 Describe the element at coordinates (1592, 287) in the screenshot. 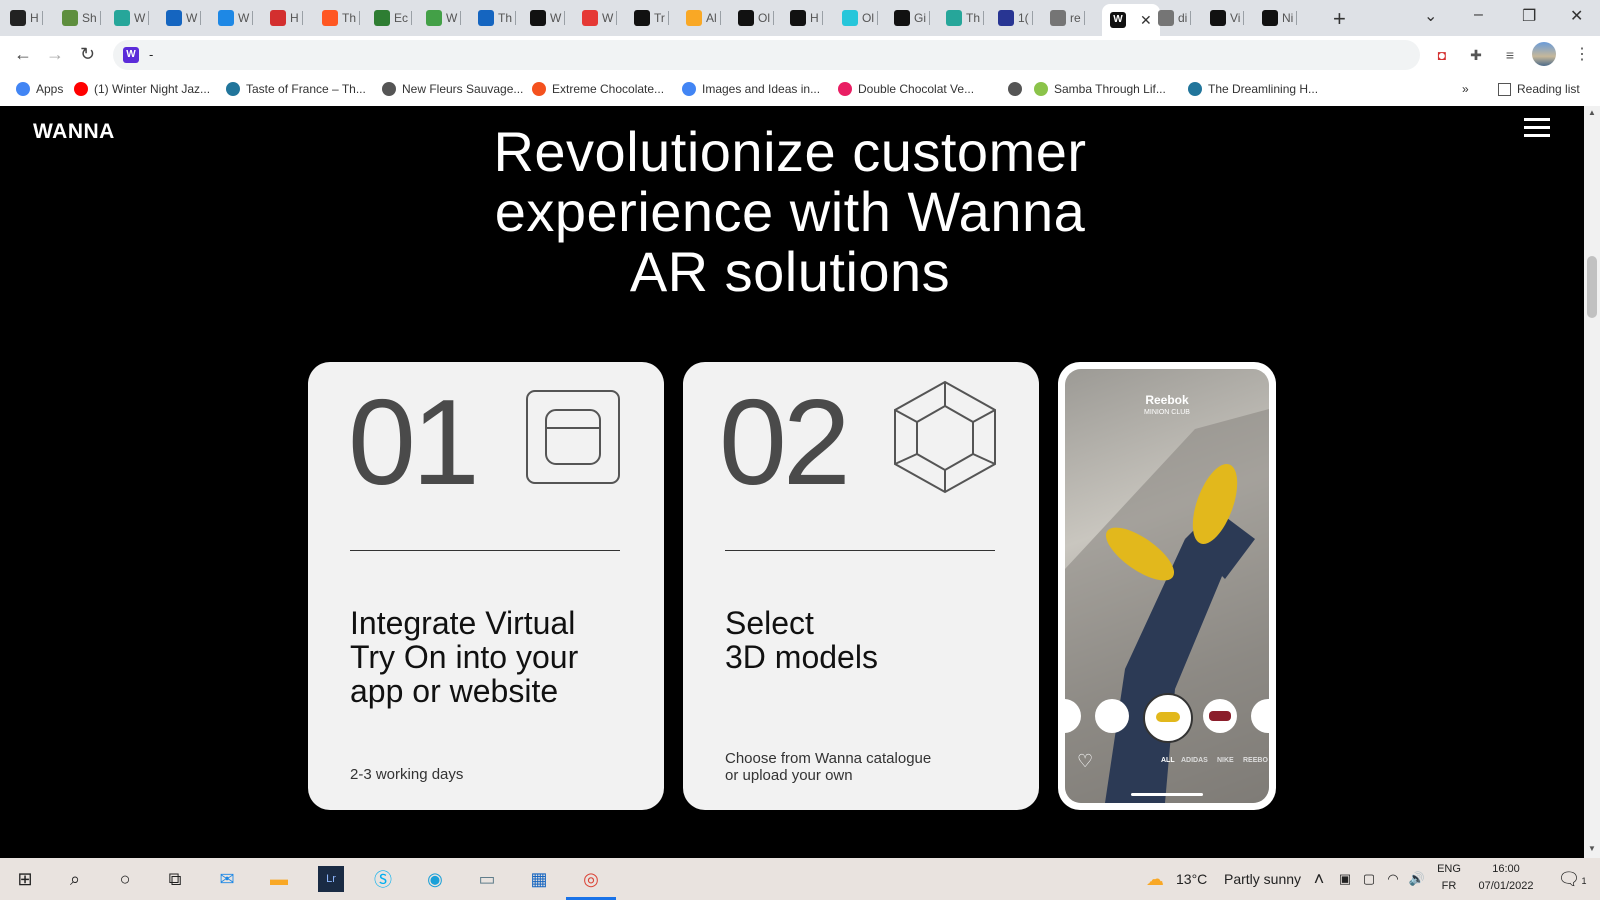

I see `scrollbar-thumb` at that location.